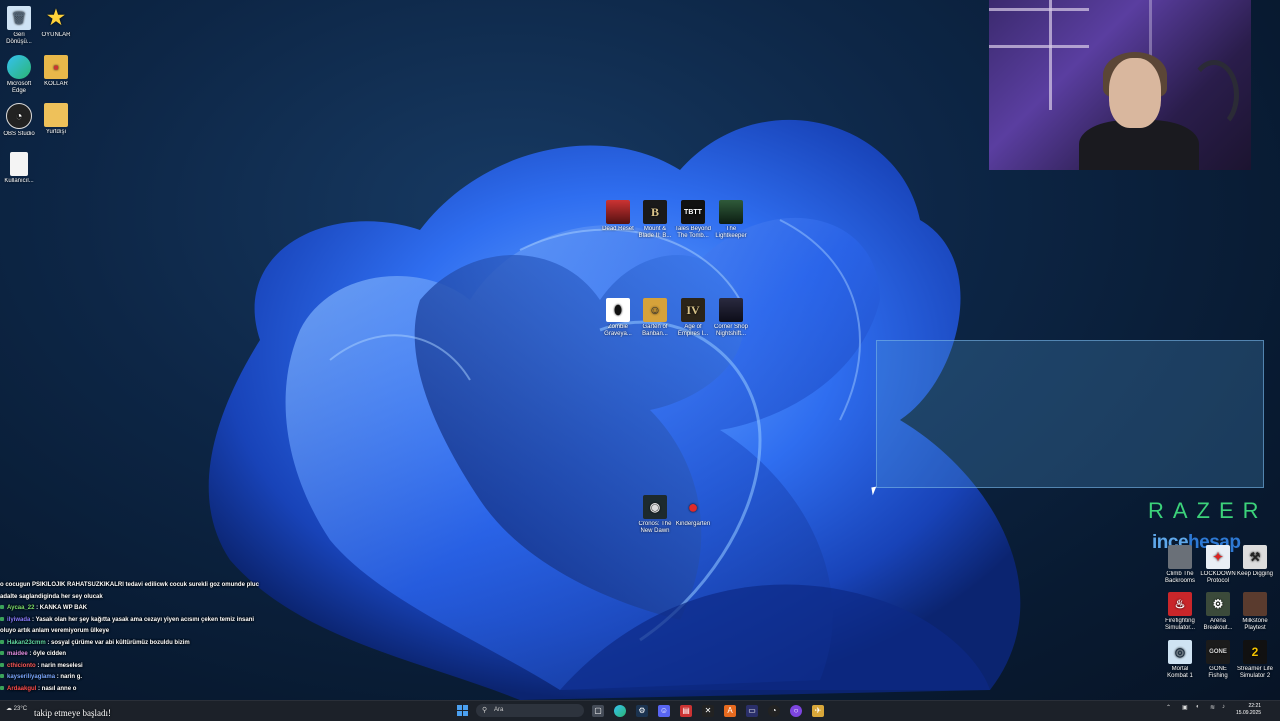 The width and height of the screenshot is (1280, 721). What do you see at coordinates (1185, 707) in the screenshot?
I see `tray-app-icon: ▣` at bounding box center [1185, 707].